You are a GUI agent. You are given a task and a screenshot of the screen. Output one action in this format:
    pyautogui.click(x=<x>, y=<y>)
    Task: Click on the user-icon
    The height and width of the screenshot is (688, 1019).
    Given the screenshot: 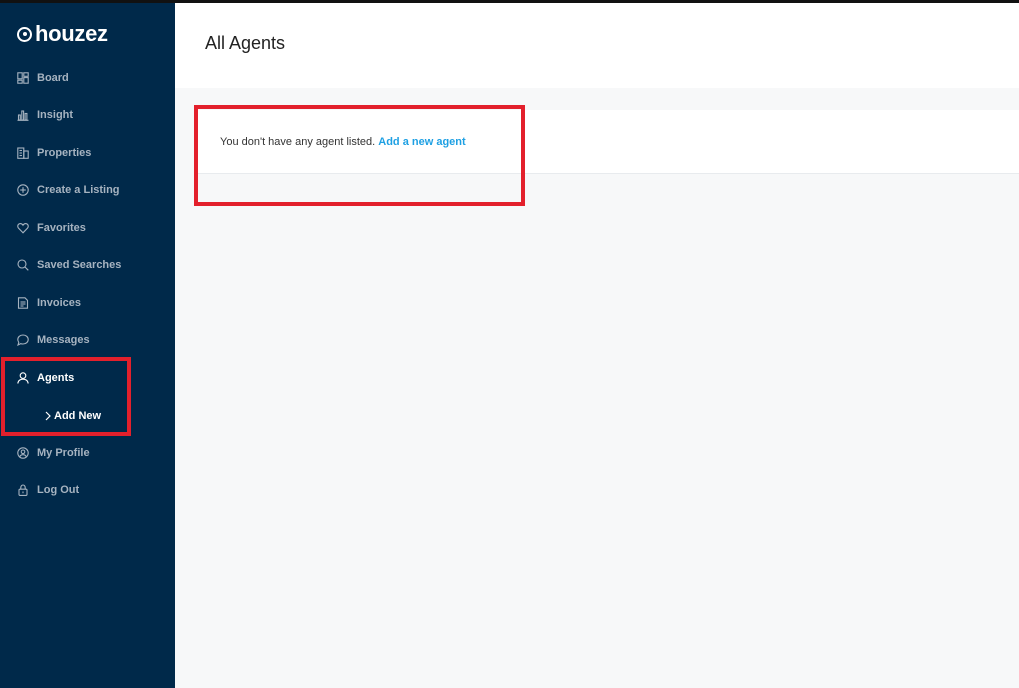 What is the action you would take?
    pyautogui.click(x=23, y=378)
    